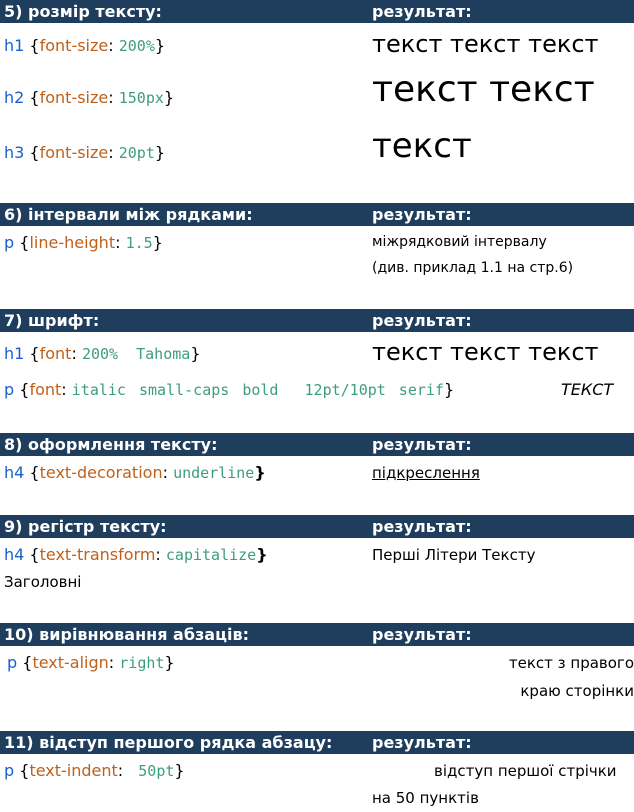 The image size is (634, 812). What do you see at coordinates (422, 146) in the screenshot?
I see `result-h3: текст` at bounding box center [422, 146].